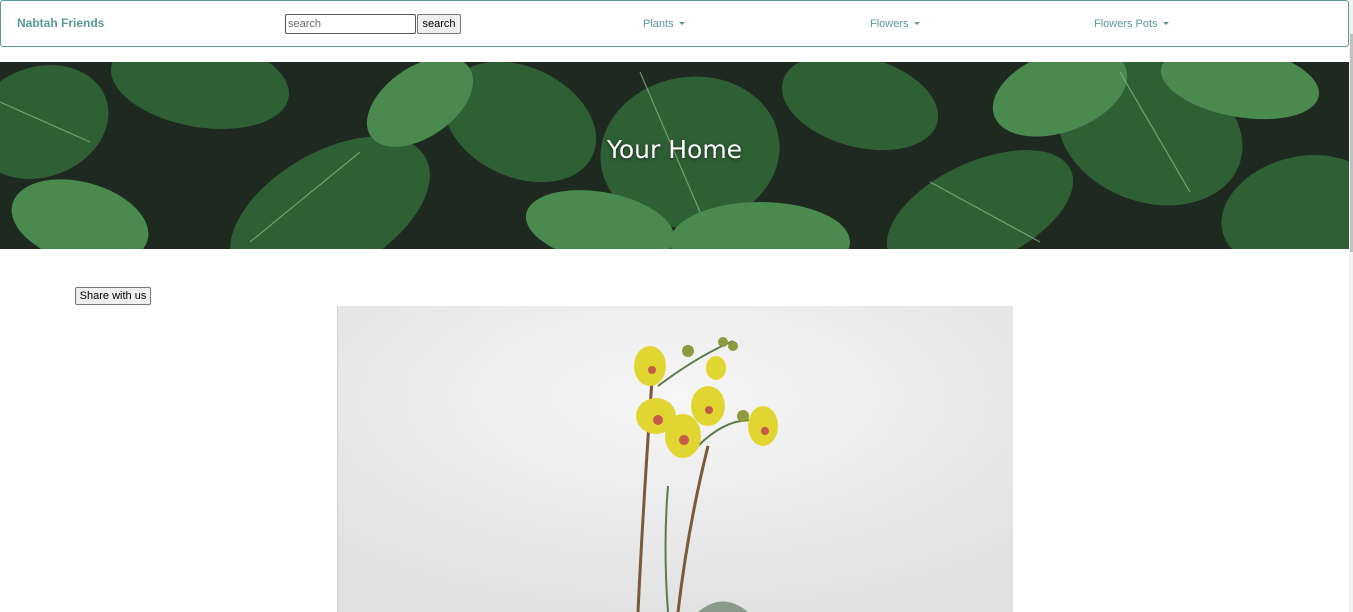 This screenshot has height=612, width=1353. What do you see at coordinates (113, 296) in the screenshot?
I see `share-with-us-button: Share with us` at bounding box center [113, 296].